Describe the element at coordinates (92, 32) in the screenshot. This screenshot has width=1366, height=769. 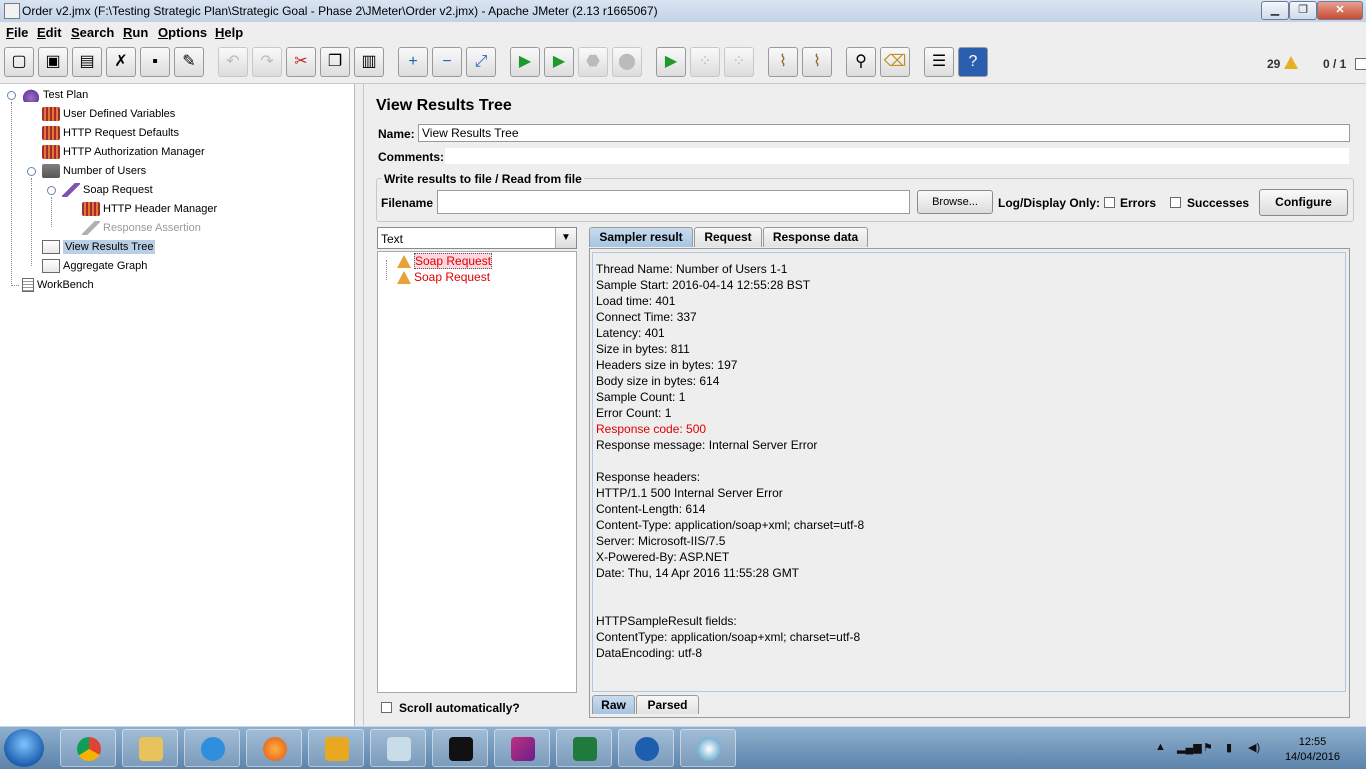
I see `menu-search: Search` at that location.